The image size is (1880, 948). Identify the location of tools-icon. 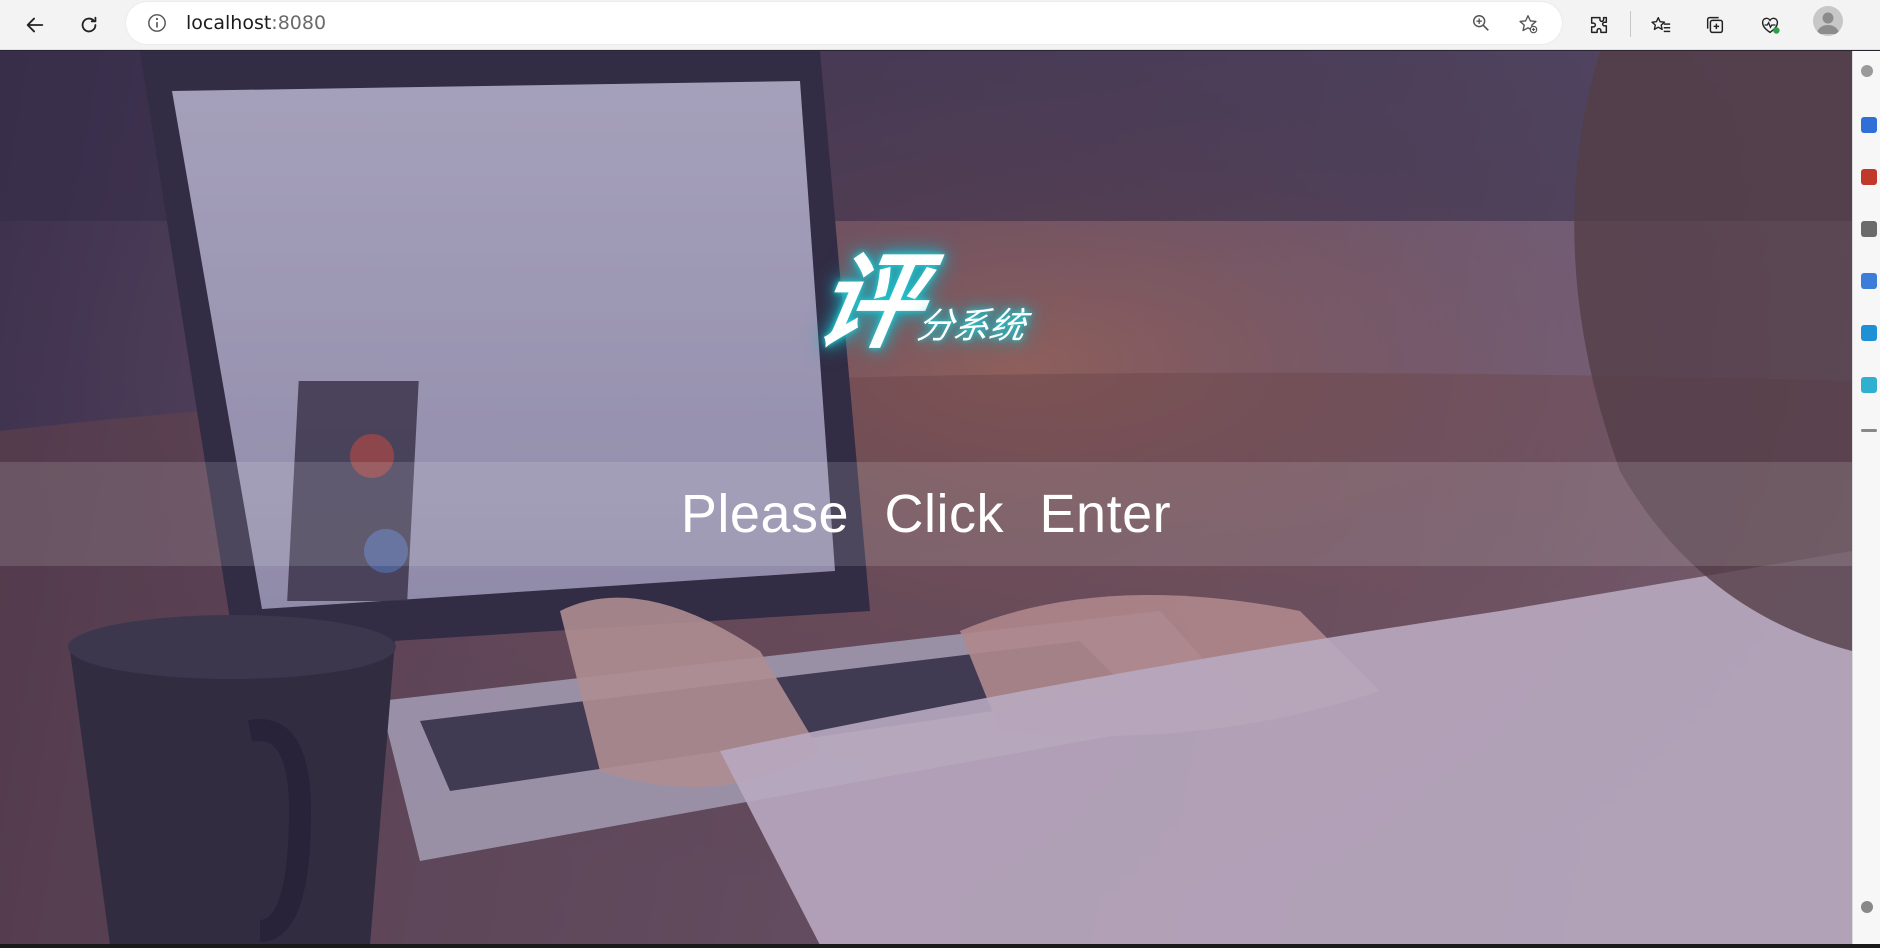
(1869, 229).